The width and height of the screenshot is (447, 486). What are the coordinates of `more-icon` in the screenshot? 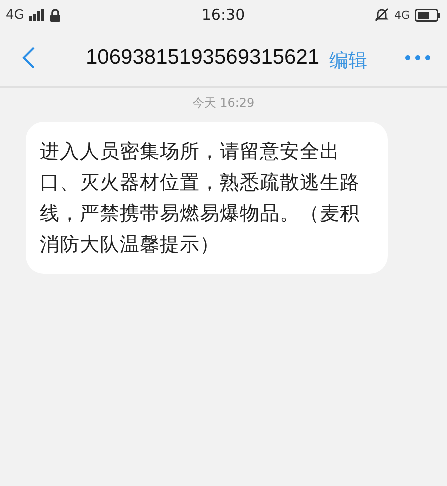 It's located at (418, 58).